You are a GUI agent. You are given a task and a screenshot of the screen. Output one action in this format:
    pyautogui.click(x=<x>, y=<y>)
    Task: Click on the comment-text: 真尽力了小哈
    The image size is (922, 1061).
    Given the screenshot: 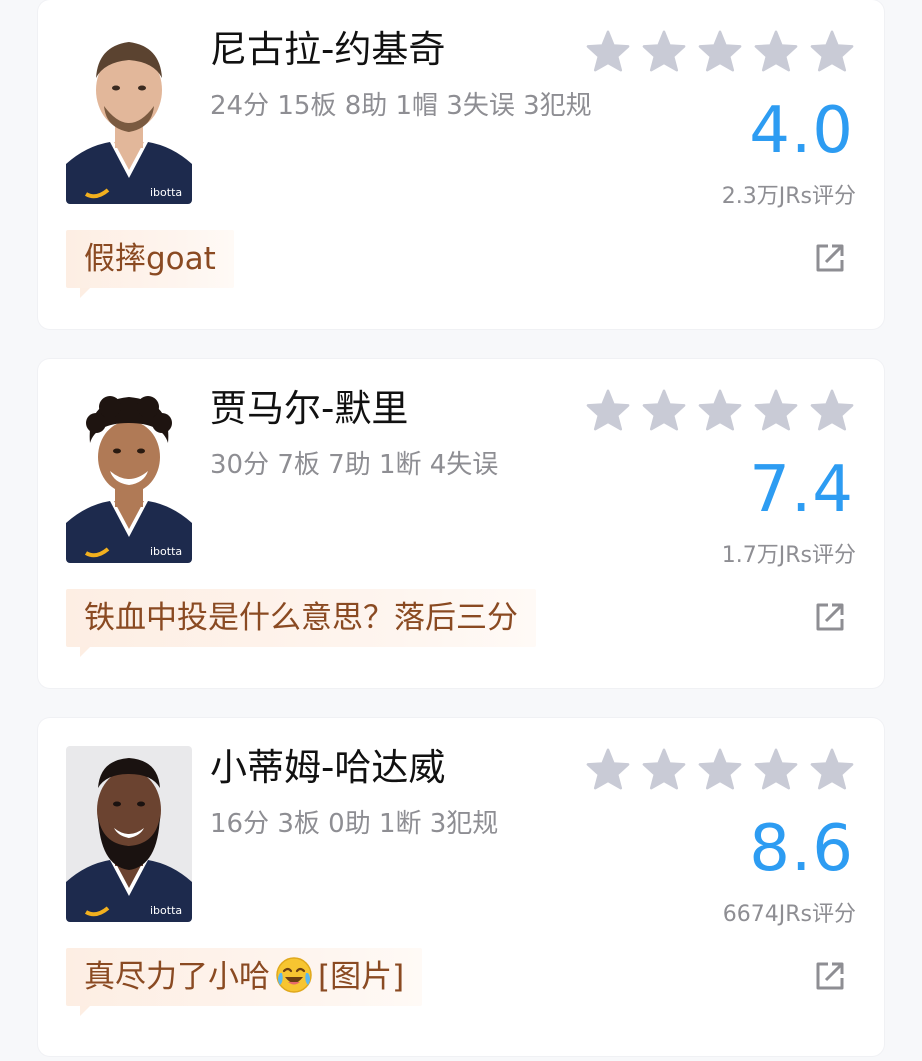 What is the action you would take?
    pyautogui.click(x=177, y=977)
    